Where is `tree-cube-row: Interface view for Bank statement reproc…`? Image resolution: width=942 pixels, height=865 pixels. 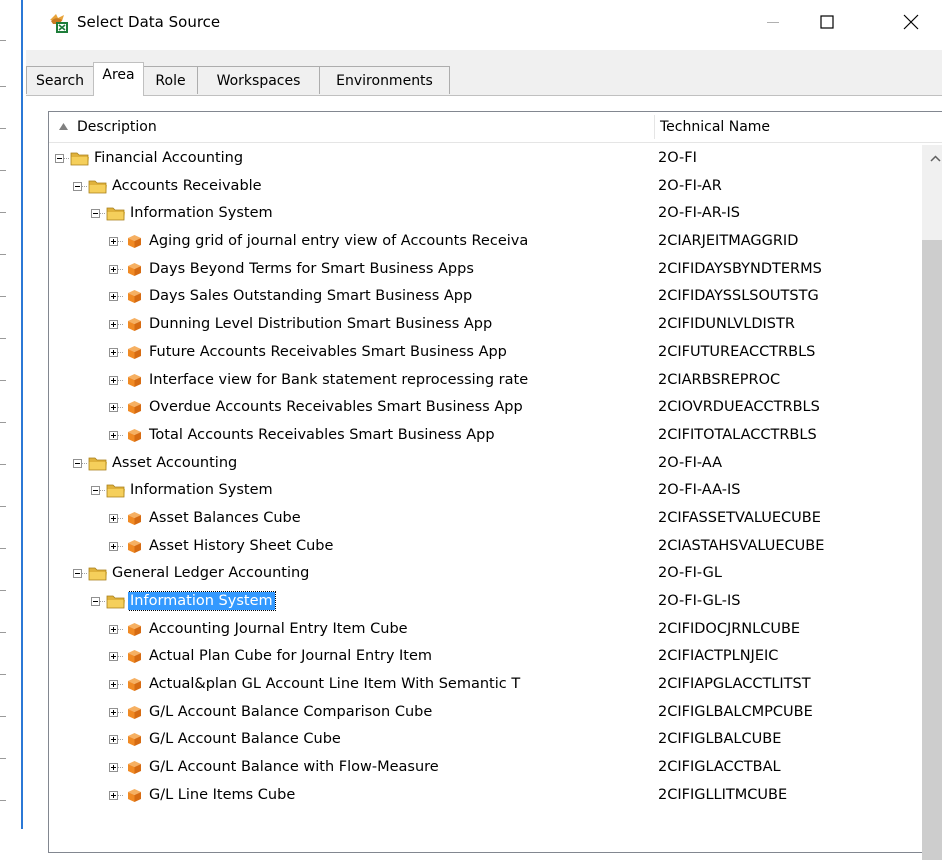 tree-cube-row: Interface view for Bank statement reproc… is located at coordinates (484, 381).